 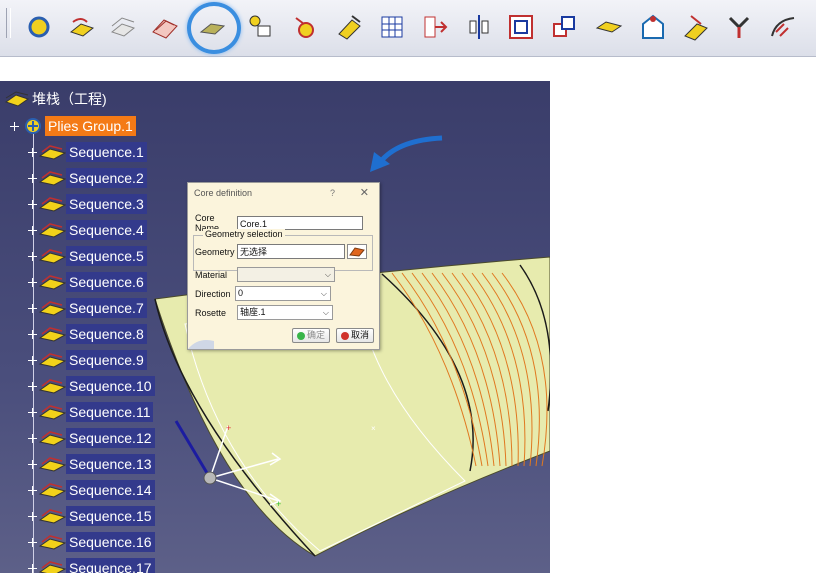 What do you see at coordinates (8, 23) in the screenshot?
I see `toolbar-grip` at bounding box center [8, 23].